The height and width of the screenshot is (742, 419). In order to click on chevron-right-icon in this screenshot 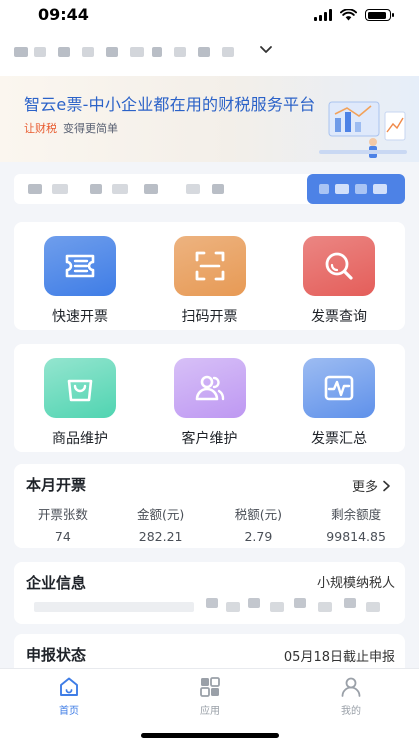, I will do `click(386, 485)`.